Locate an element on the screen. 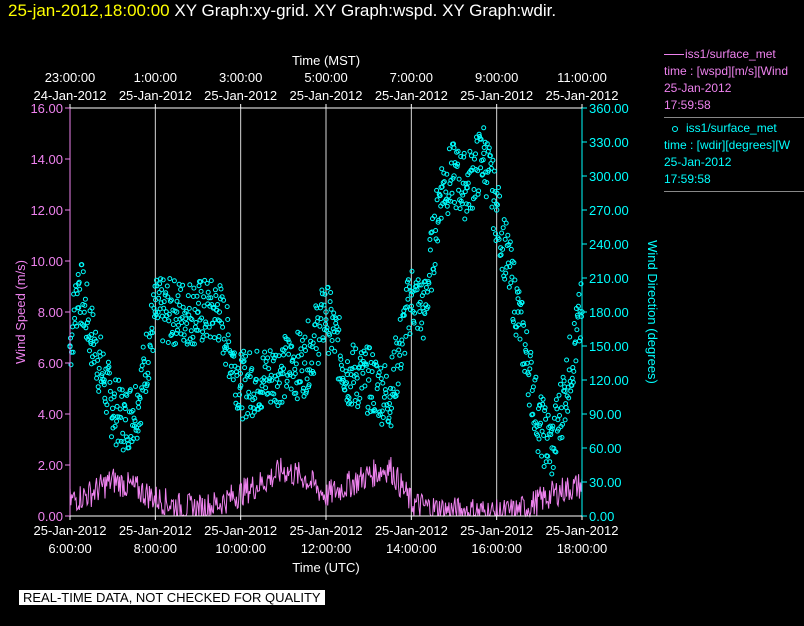  right-tick-label: 150.00 is located at coordinates (609, 346).